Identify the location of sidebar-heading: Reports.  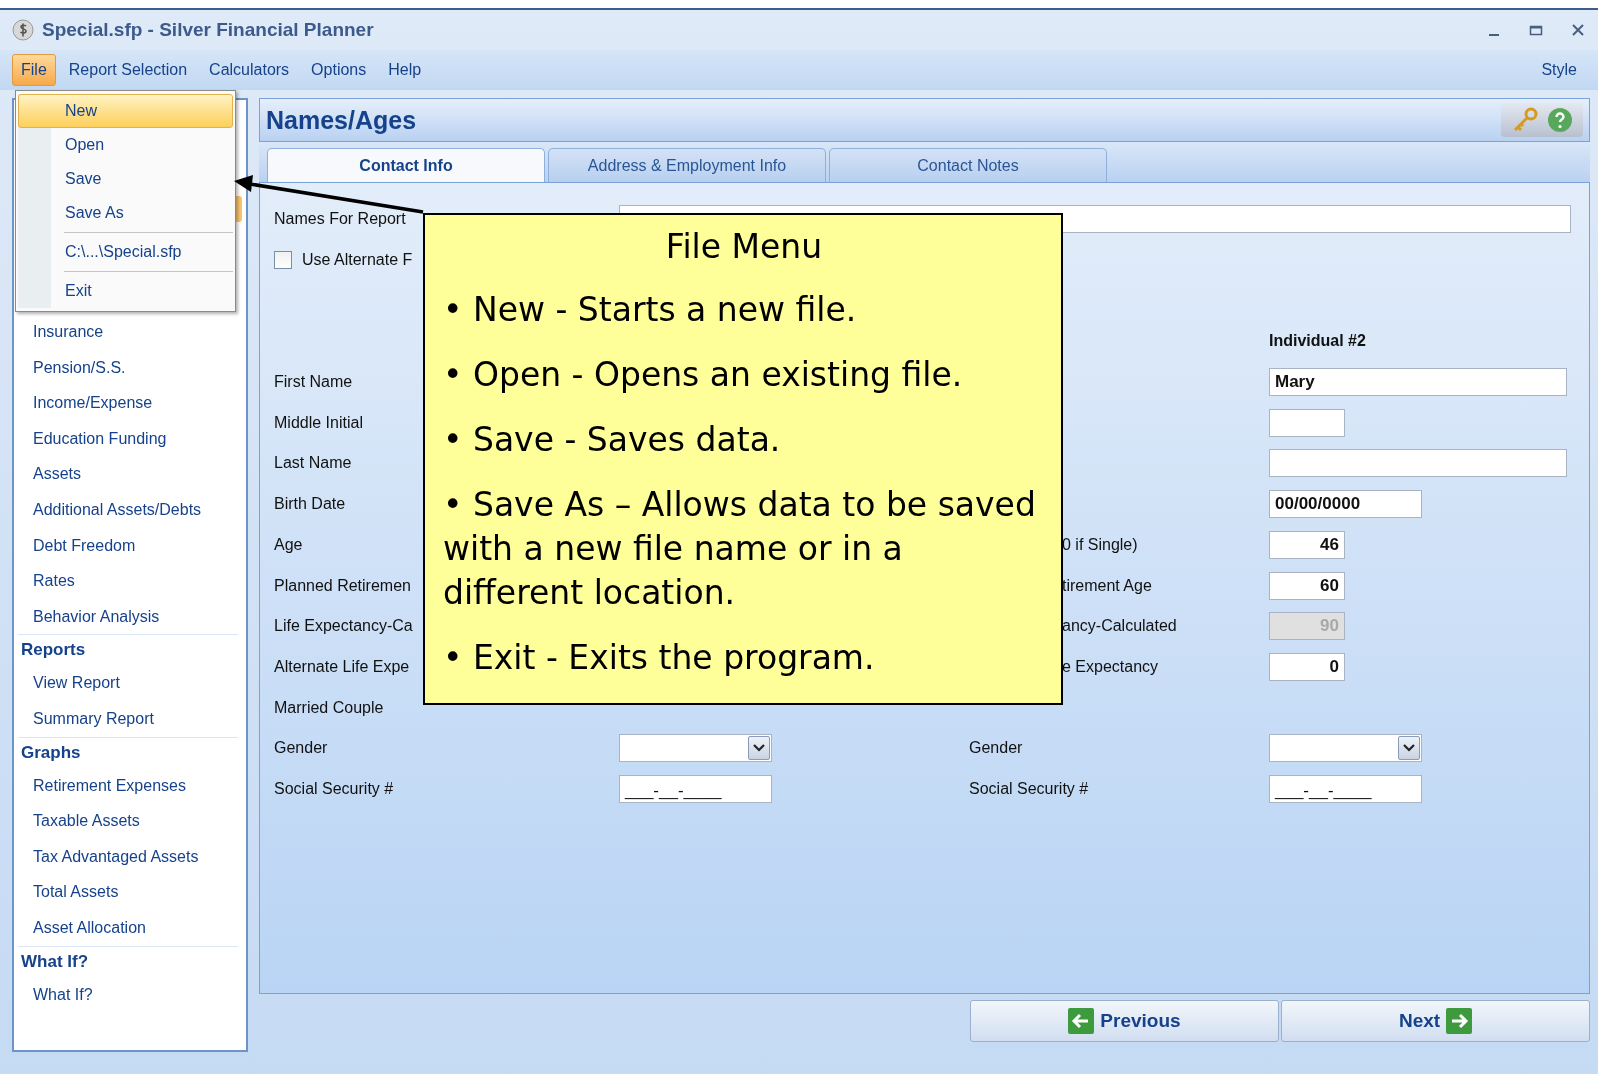
(53, 650).